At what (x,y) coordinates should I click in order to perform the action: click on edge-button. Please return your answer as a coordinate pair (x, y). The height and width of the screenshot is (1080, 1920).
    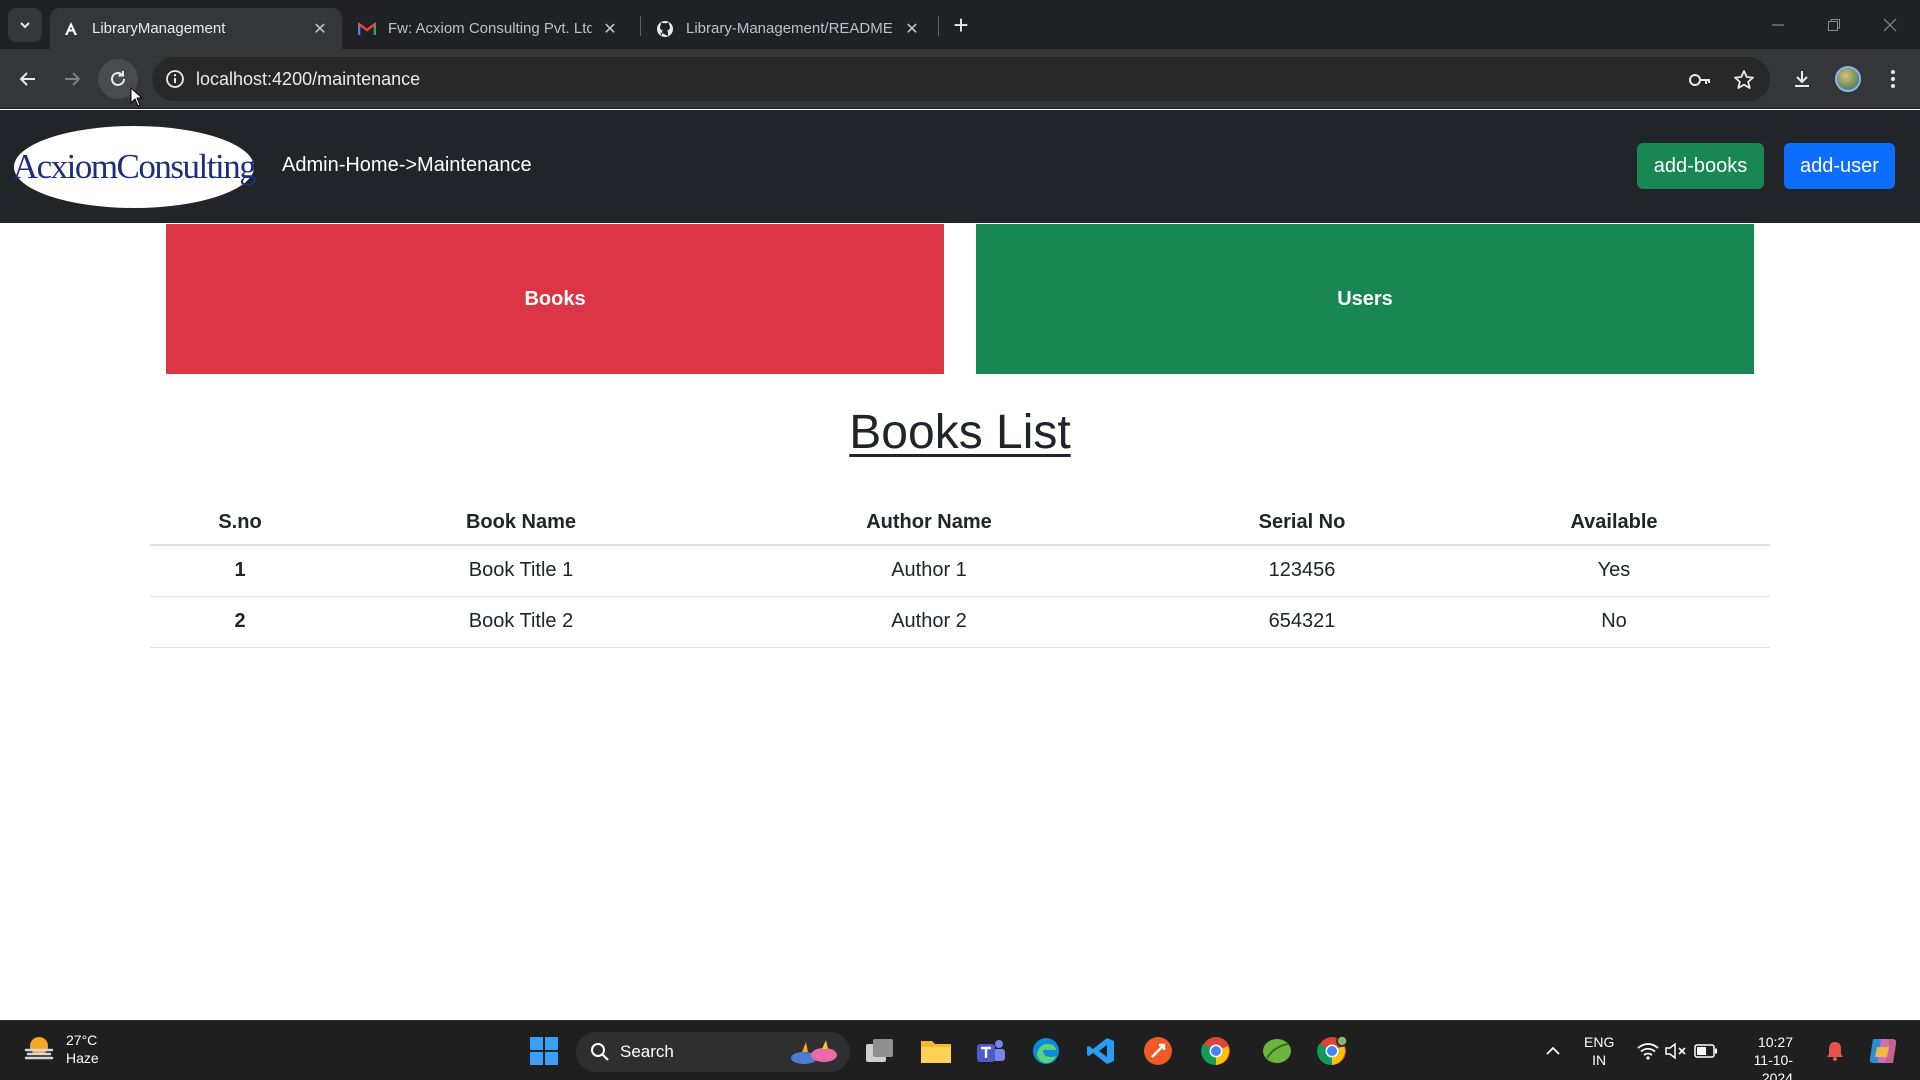
    Looking at the image, I should click on (1046, 1051).